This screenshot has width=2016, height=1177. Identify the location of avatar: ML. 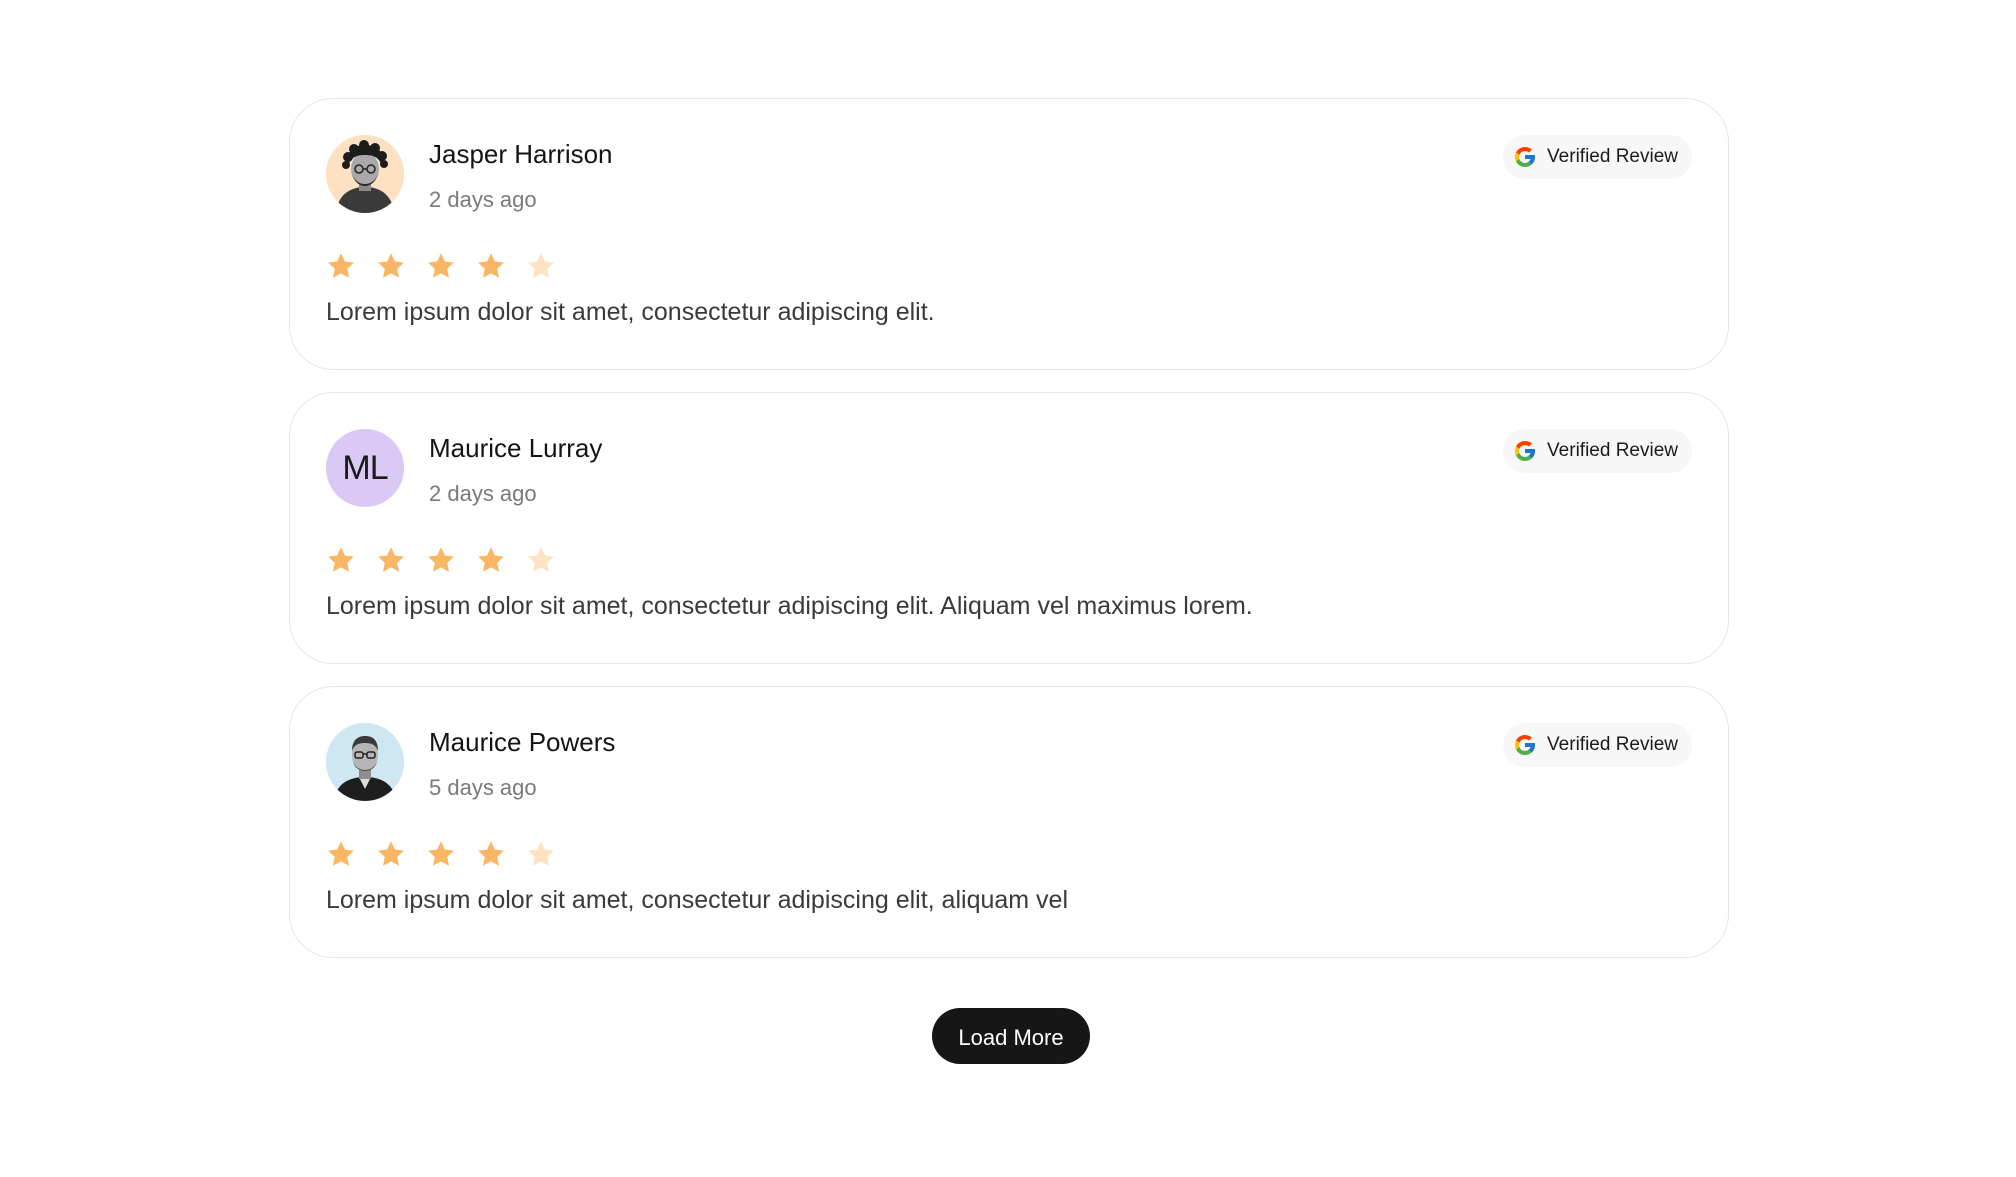
(365, 468).